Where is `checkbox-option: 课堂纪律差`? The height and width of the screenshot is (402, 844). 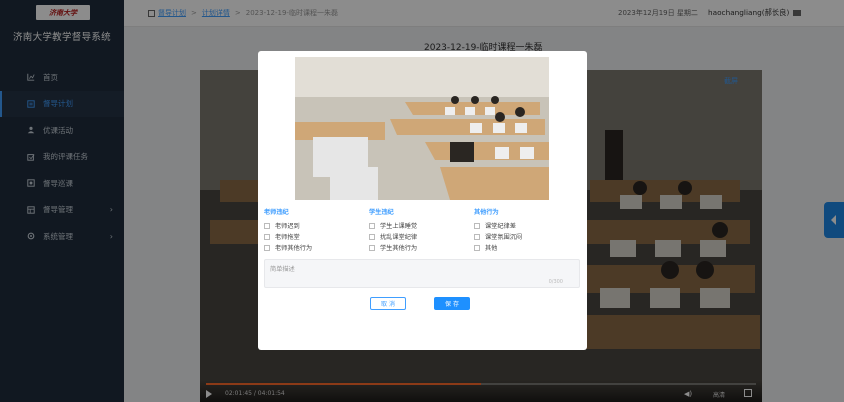
checkbox-option: 课堂纪律差 is located at coordinates (525, 225).